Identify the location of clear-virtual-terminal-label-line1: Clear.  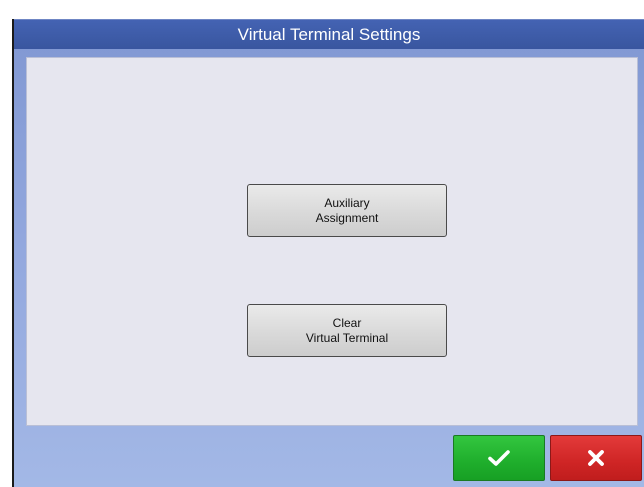
(347, 322).